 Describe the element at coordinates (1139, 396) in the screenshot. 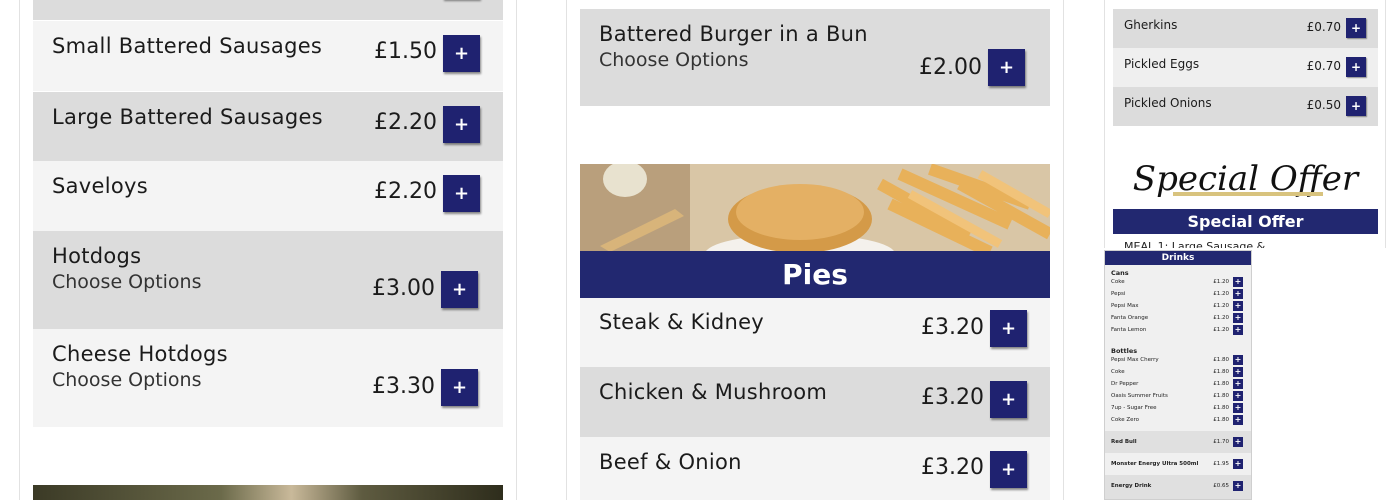

I see `drink-name: Oasis Summer Fruits` at that location.